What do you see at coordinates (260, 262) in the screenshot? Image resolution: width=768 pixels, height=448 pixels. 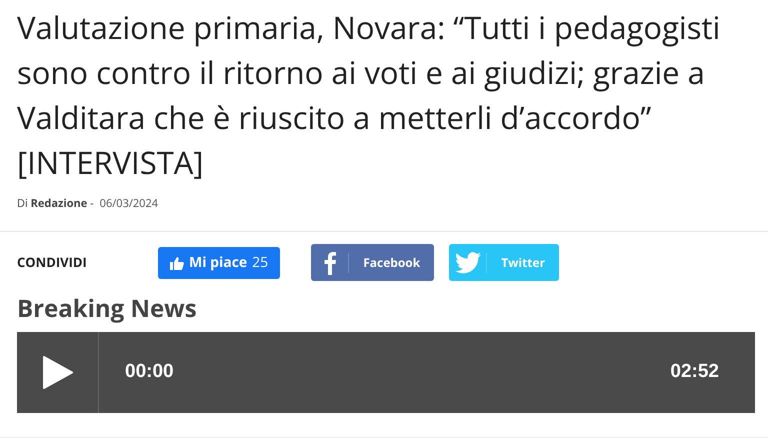 I see `like-count: 25` at bounding box center [260, 262].